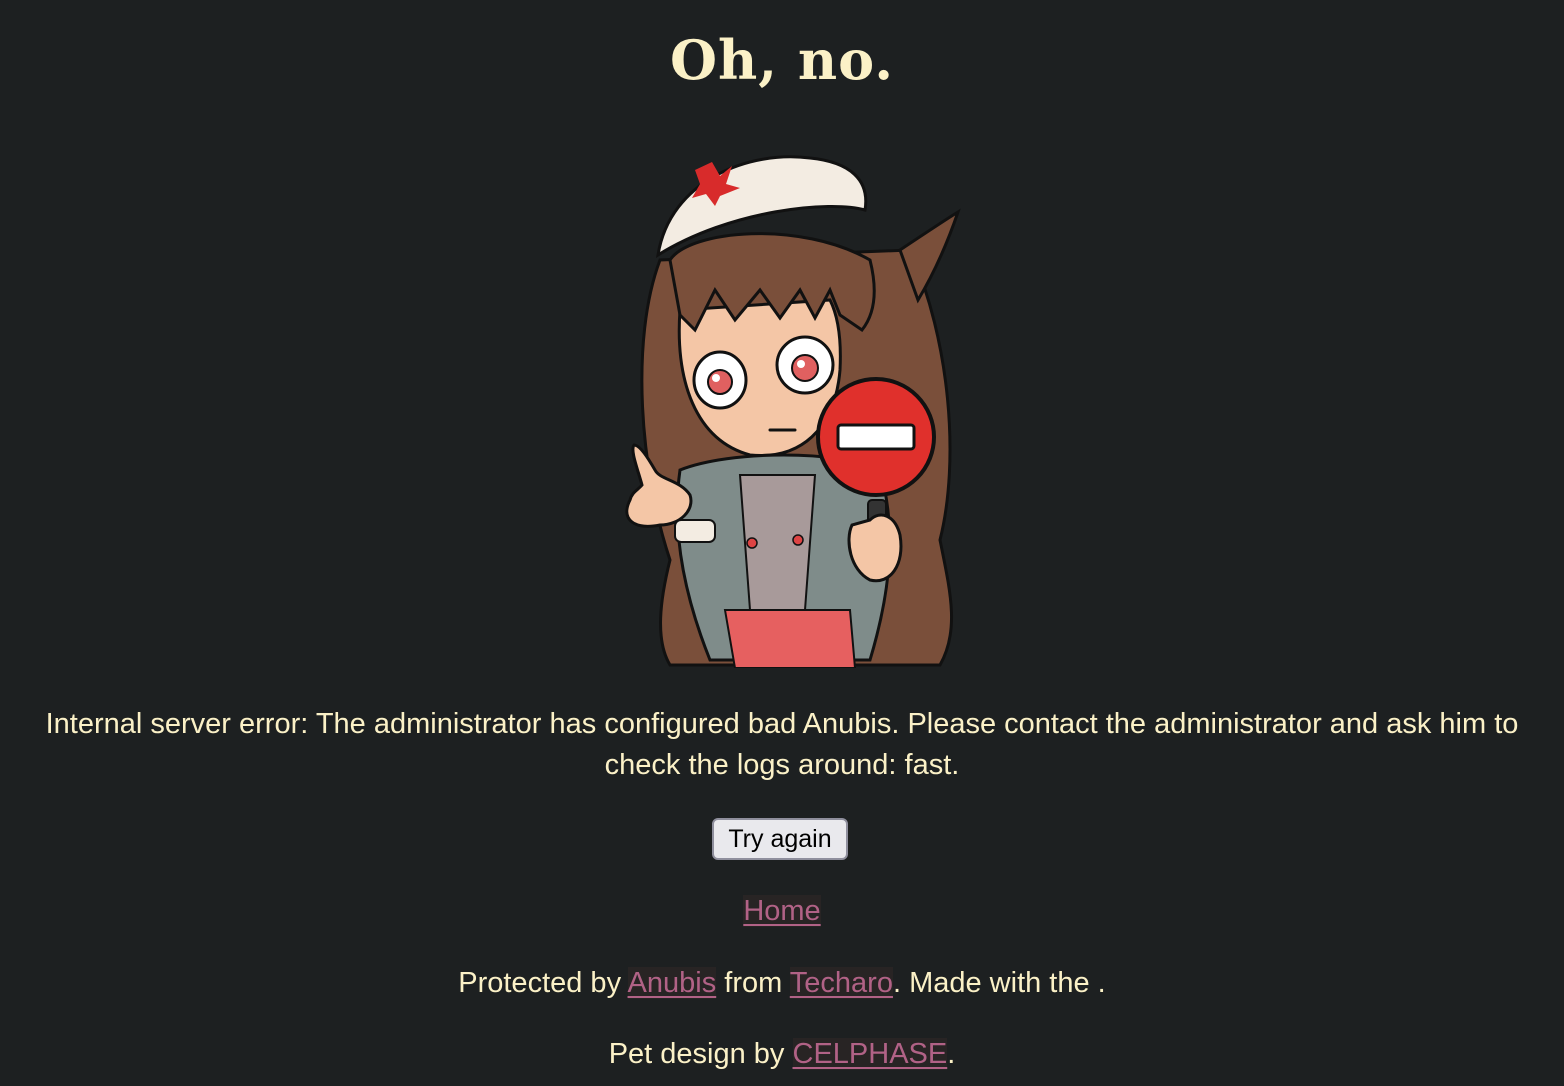 Image resolution: width=1564 pixels, height=1086 pixels. I want to click on try-again-button: Try again, so click(780, 839).